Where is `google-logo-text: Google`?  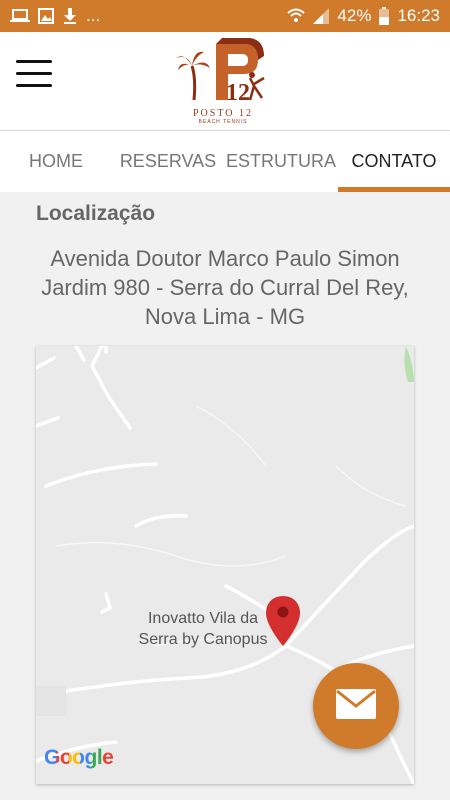
google-logo-text: Google is located at coordinates (79, 757).